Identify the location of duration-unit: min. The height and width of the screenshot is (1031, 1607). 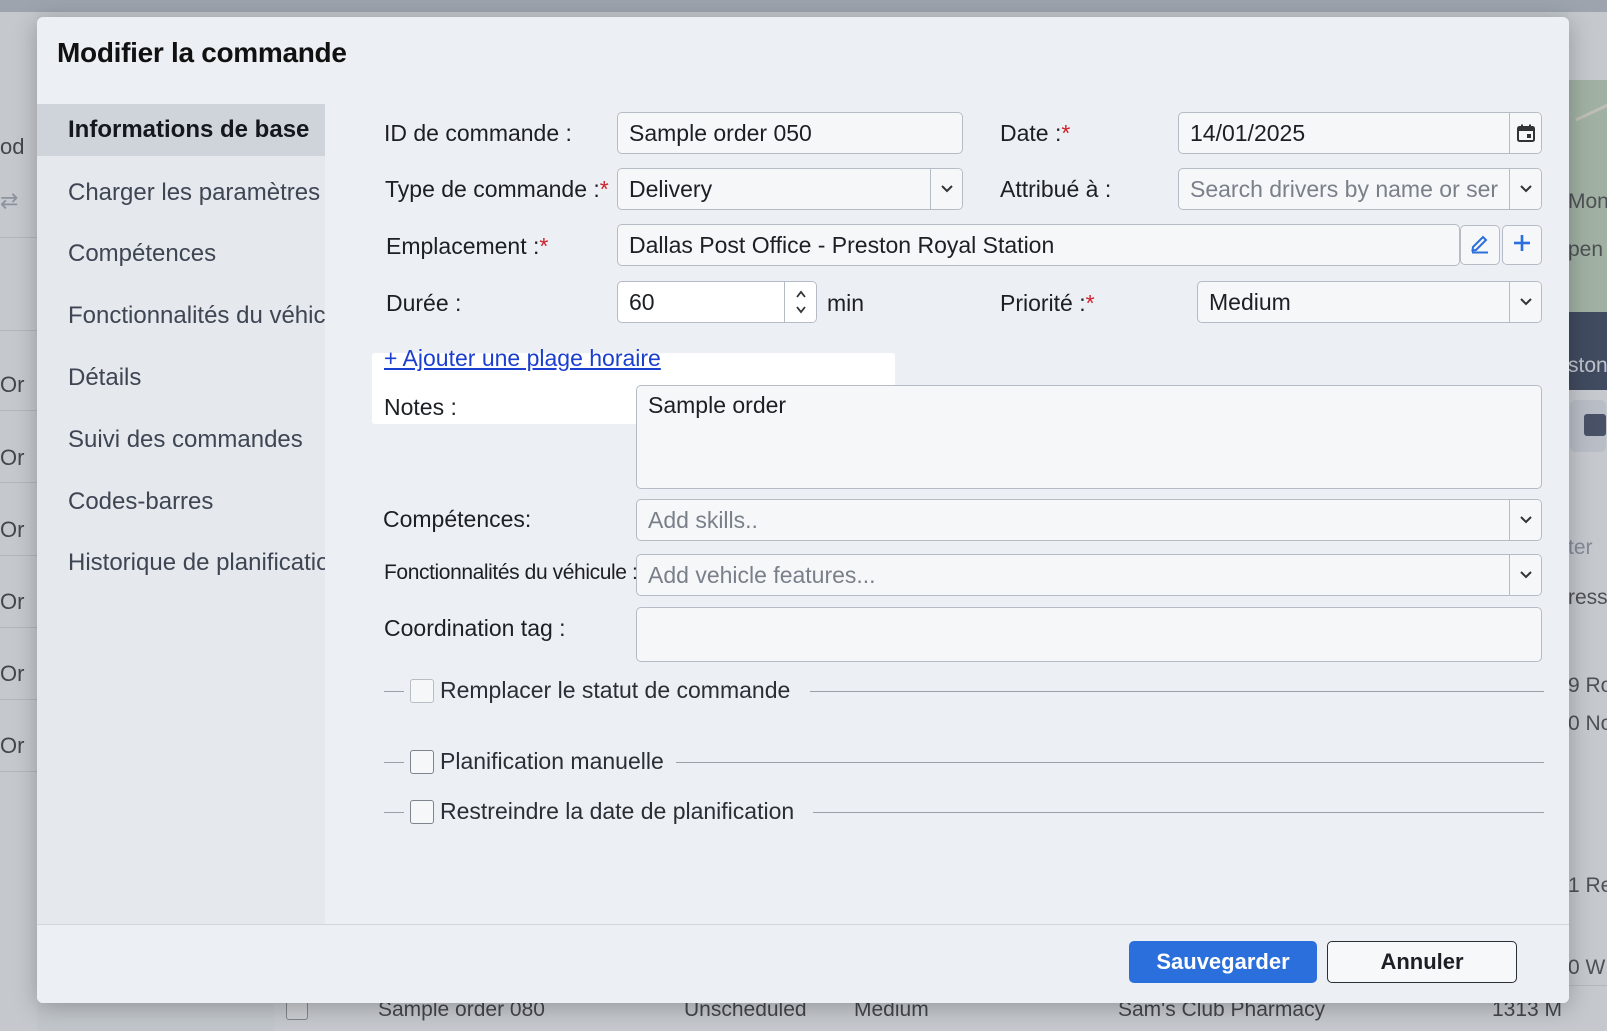
(846, 303).